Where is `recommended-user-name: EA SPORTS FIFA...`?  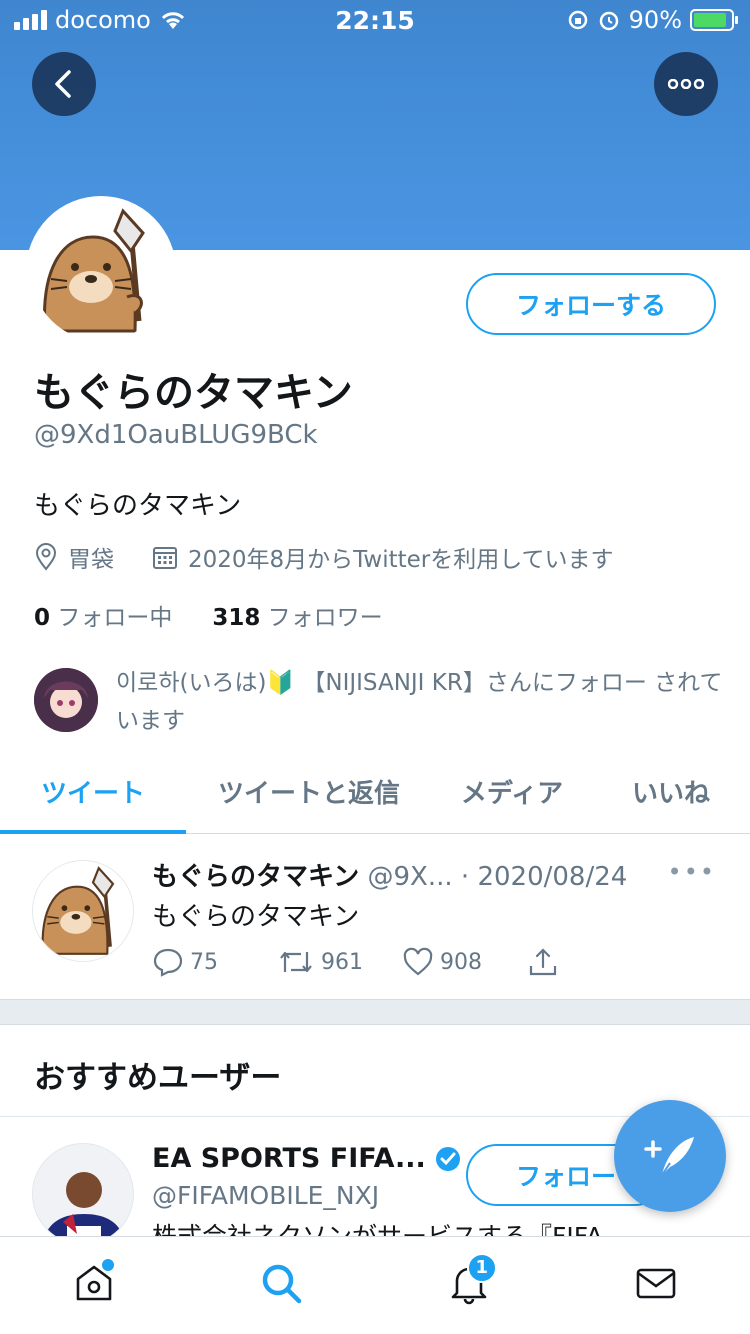 recommended-user-name: EA SPORTS FIFA... is located at coordinates (289, 1158).